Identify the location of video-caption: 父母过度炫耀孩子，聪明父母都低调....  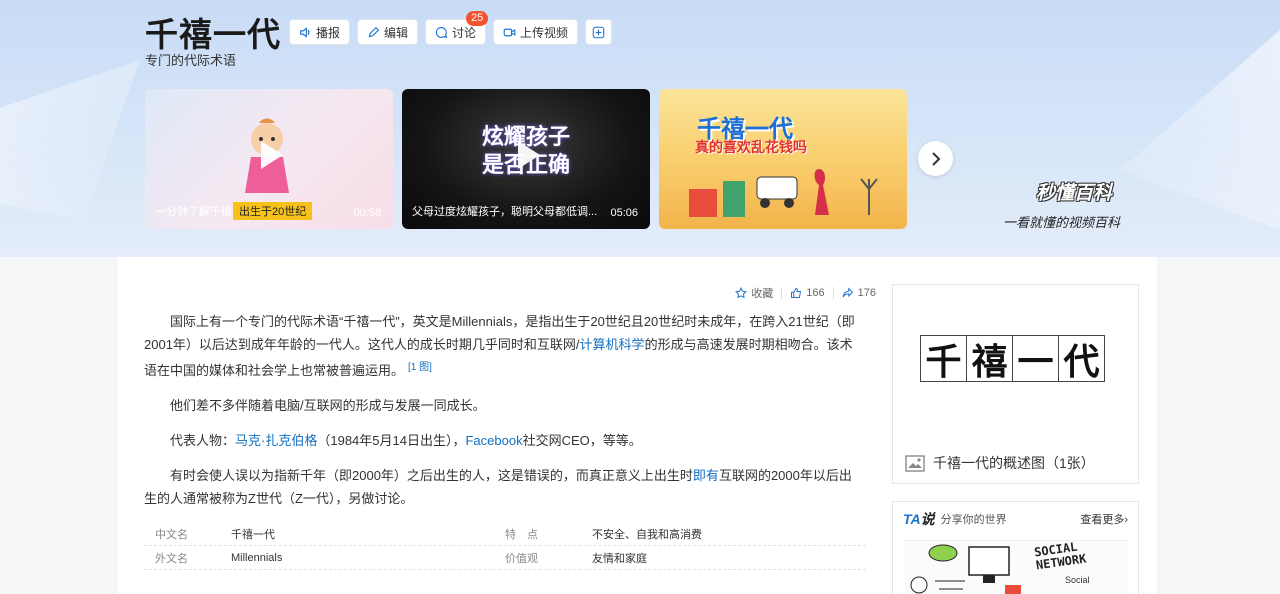
(505, 212).